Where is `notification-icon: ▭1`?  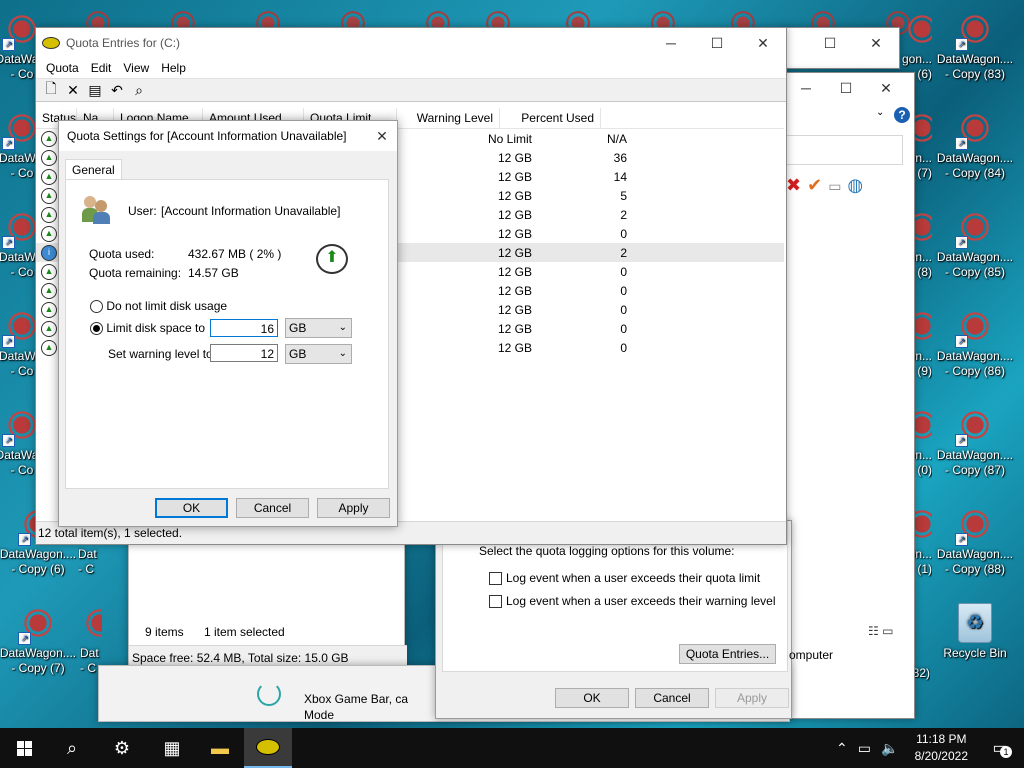
notification-icon: ▭1 is located at coordinates (1000, 748).